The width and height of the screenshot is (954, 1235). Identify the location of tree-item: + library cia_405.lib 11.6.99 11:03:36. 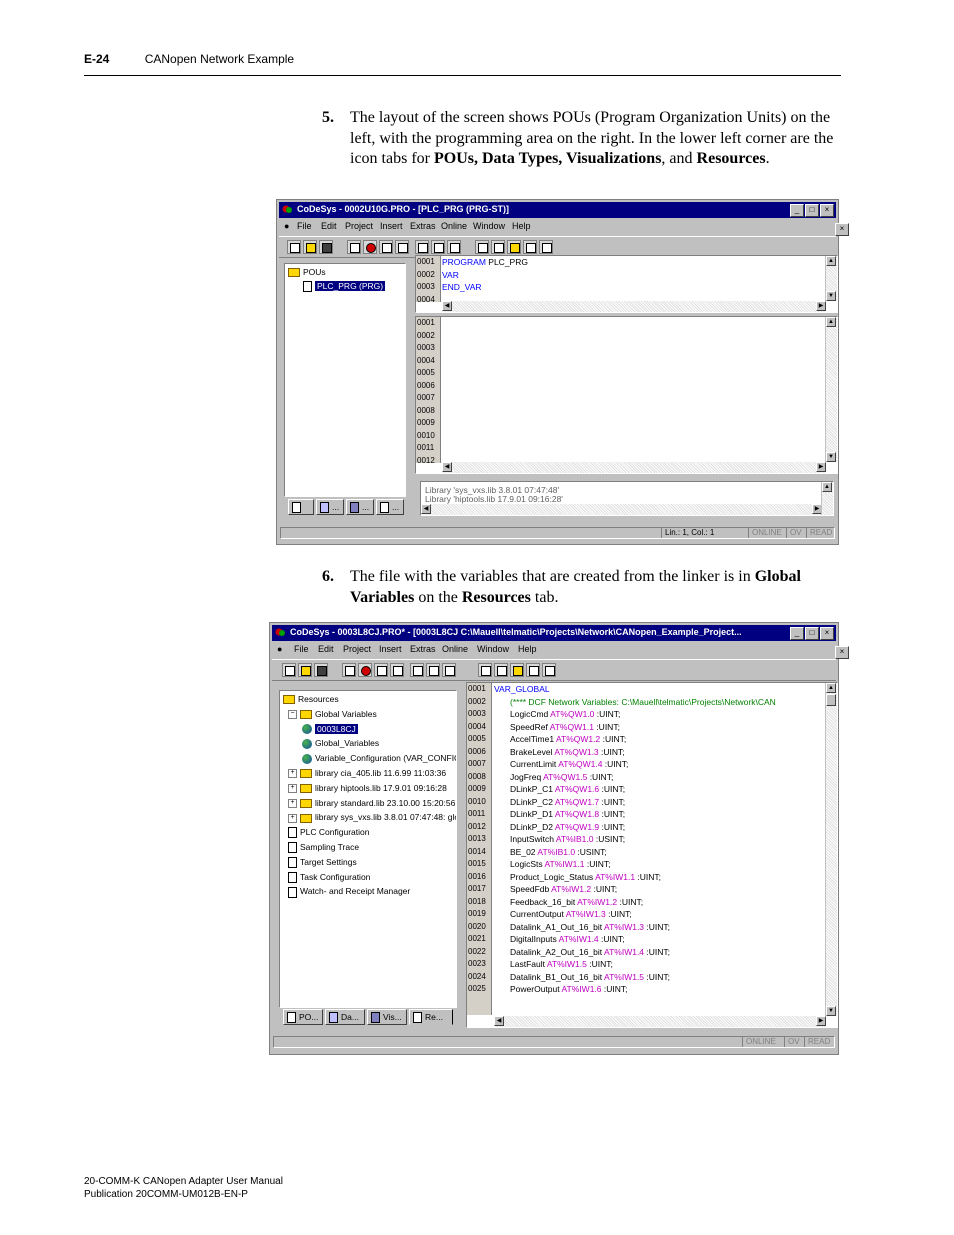
(367, 773).